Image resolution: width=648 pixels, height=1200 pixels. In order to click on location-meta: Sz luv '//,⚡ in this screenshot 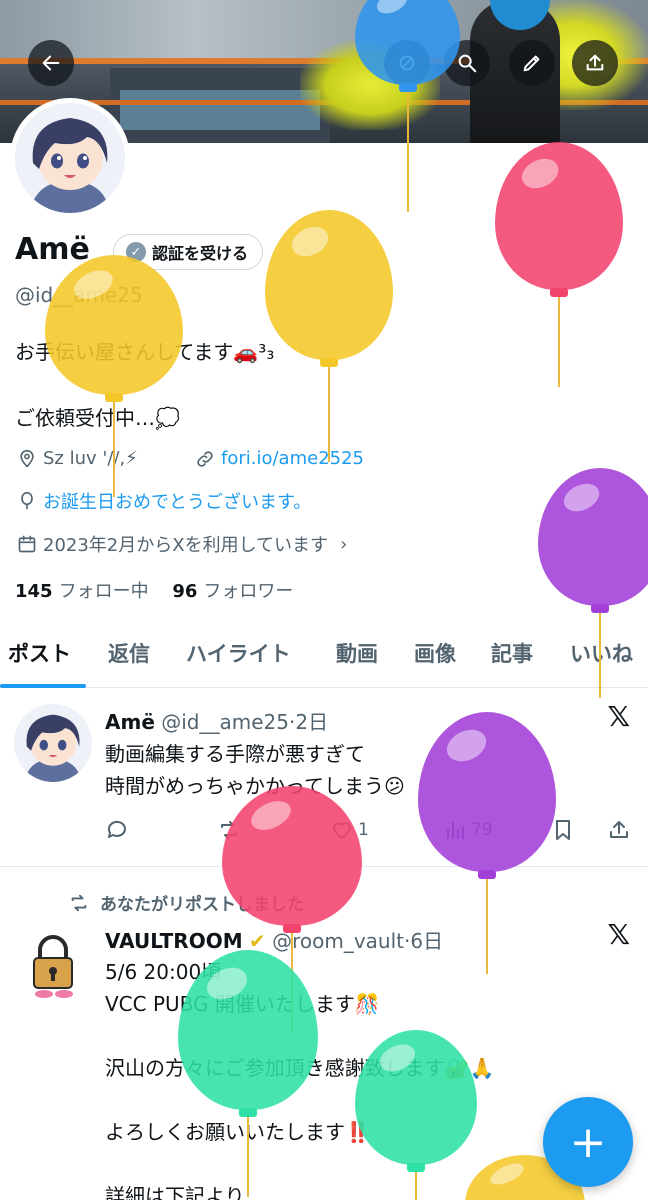, I will do `click(77, 458)`.